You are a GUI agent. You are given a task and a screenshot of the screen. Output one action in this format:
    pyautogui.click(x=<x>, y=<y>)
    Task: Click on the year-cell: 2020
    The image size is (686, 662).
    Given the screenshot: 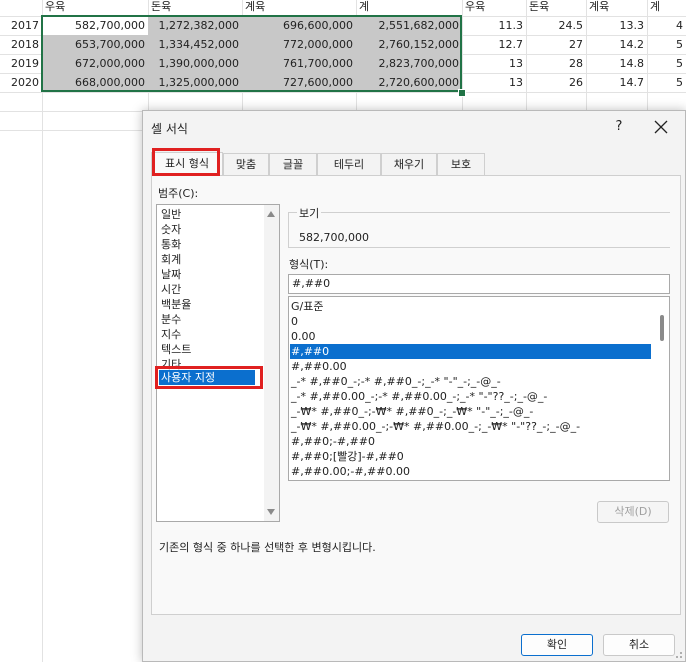 What is the action you would take?
    pyautogui.click(x=21, y=82)
    